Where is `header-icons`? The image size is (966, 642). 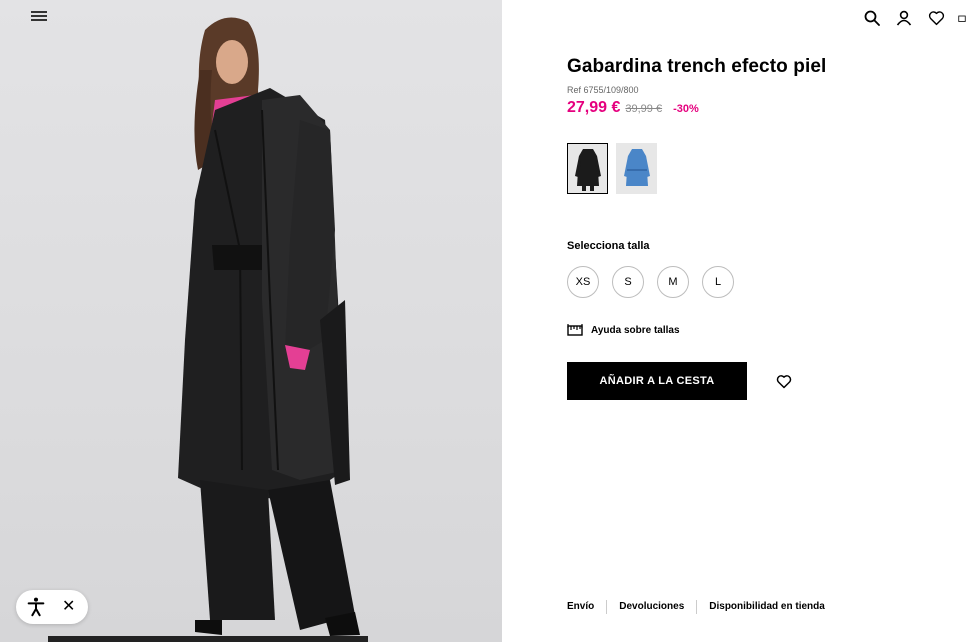 header-icons is located at coordinates (914, 18).